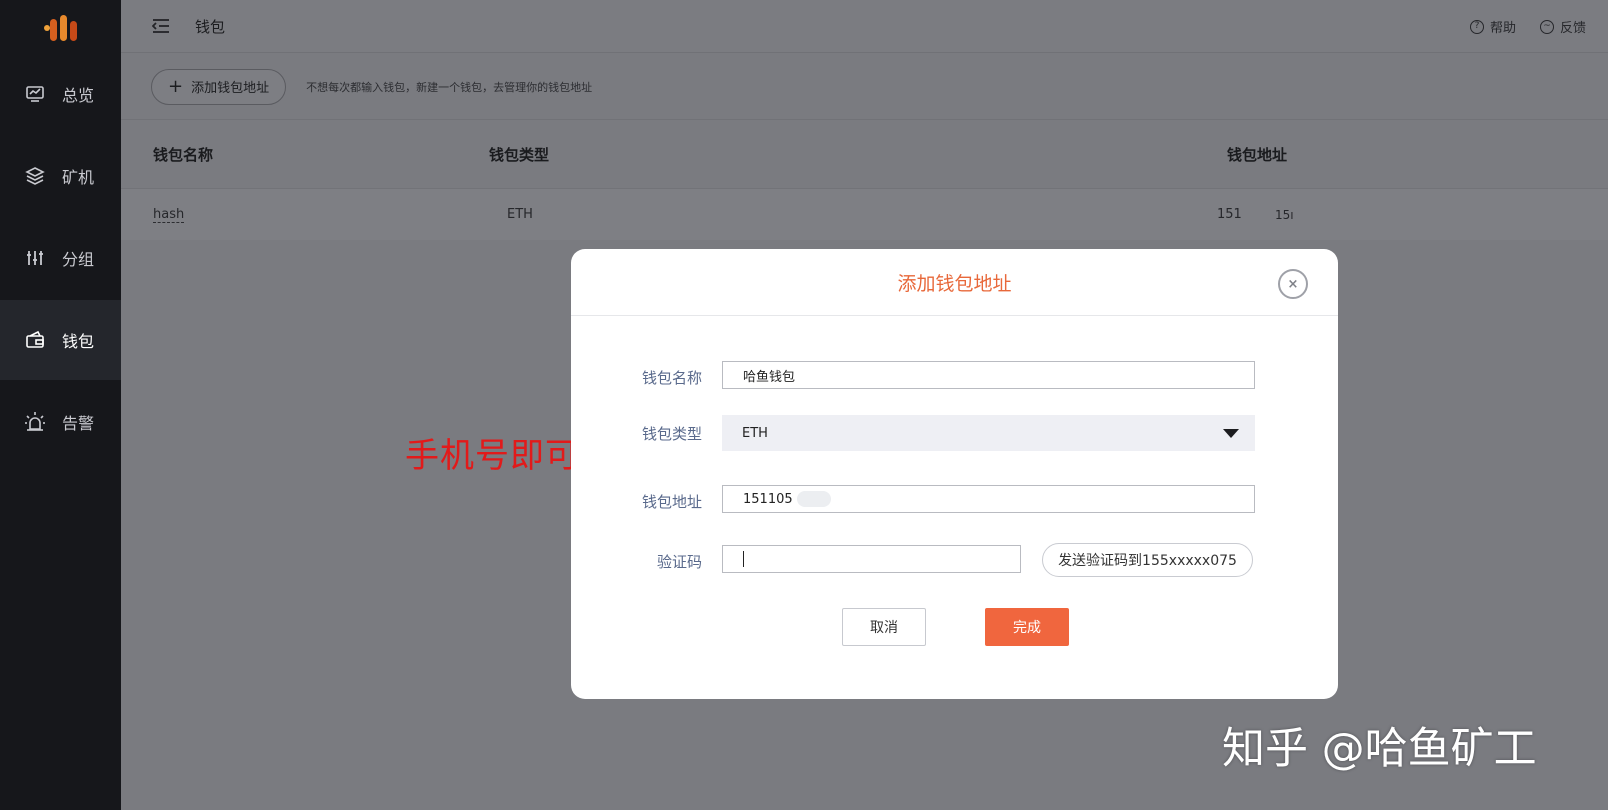 This screenshot has height=810, width=1608. What do you see at coordinates (449, 87) in the screenshot?
I see `toolbar-hint: 不想每次都输入钱包，新建一个钱包，去管理你的钱包地址` at bounding box center [449, 87].